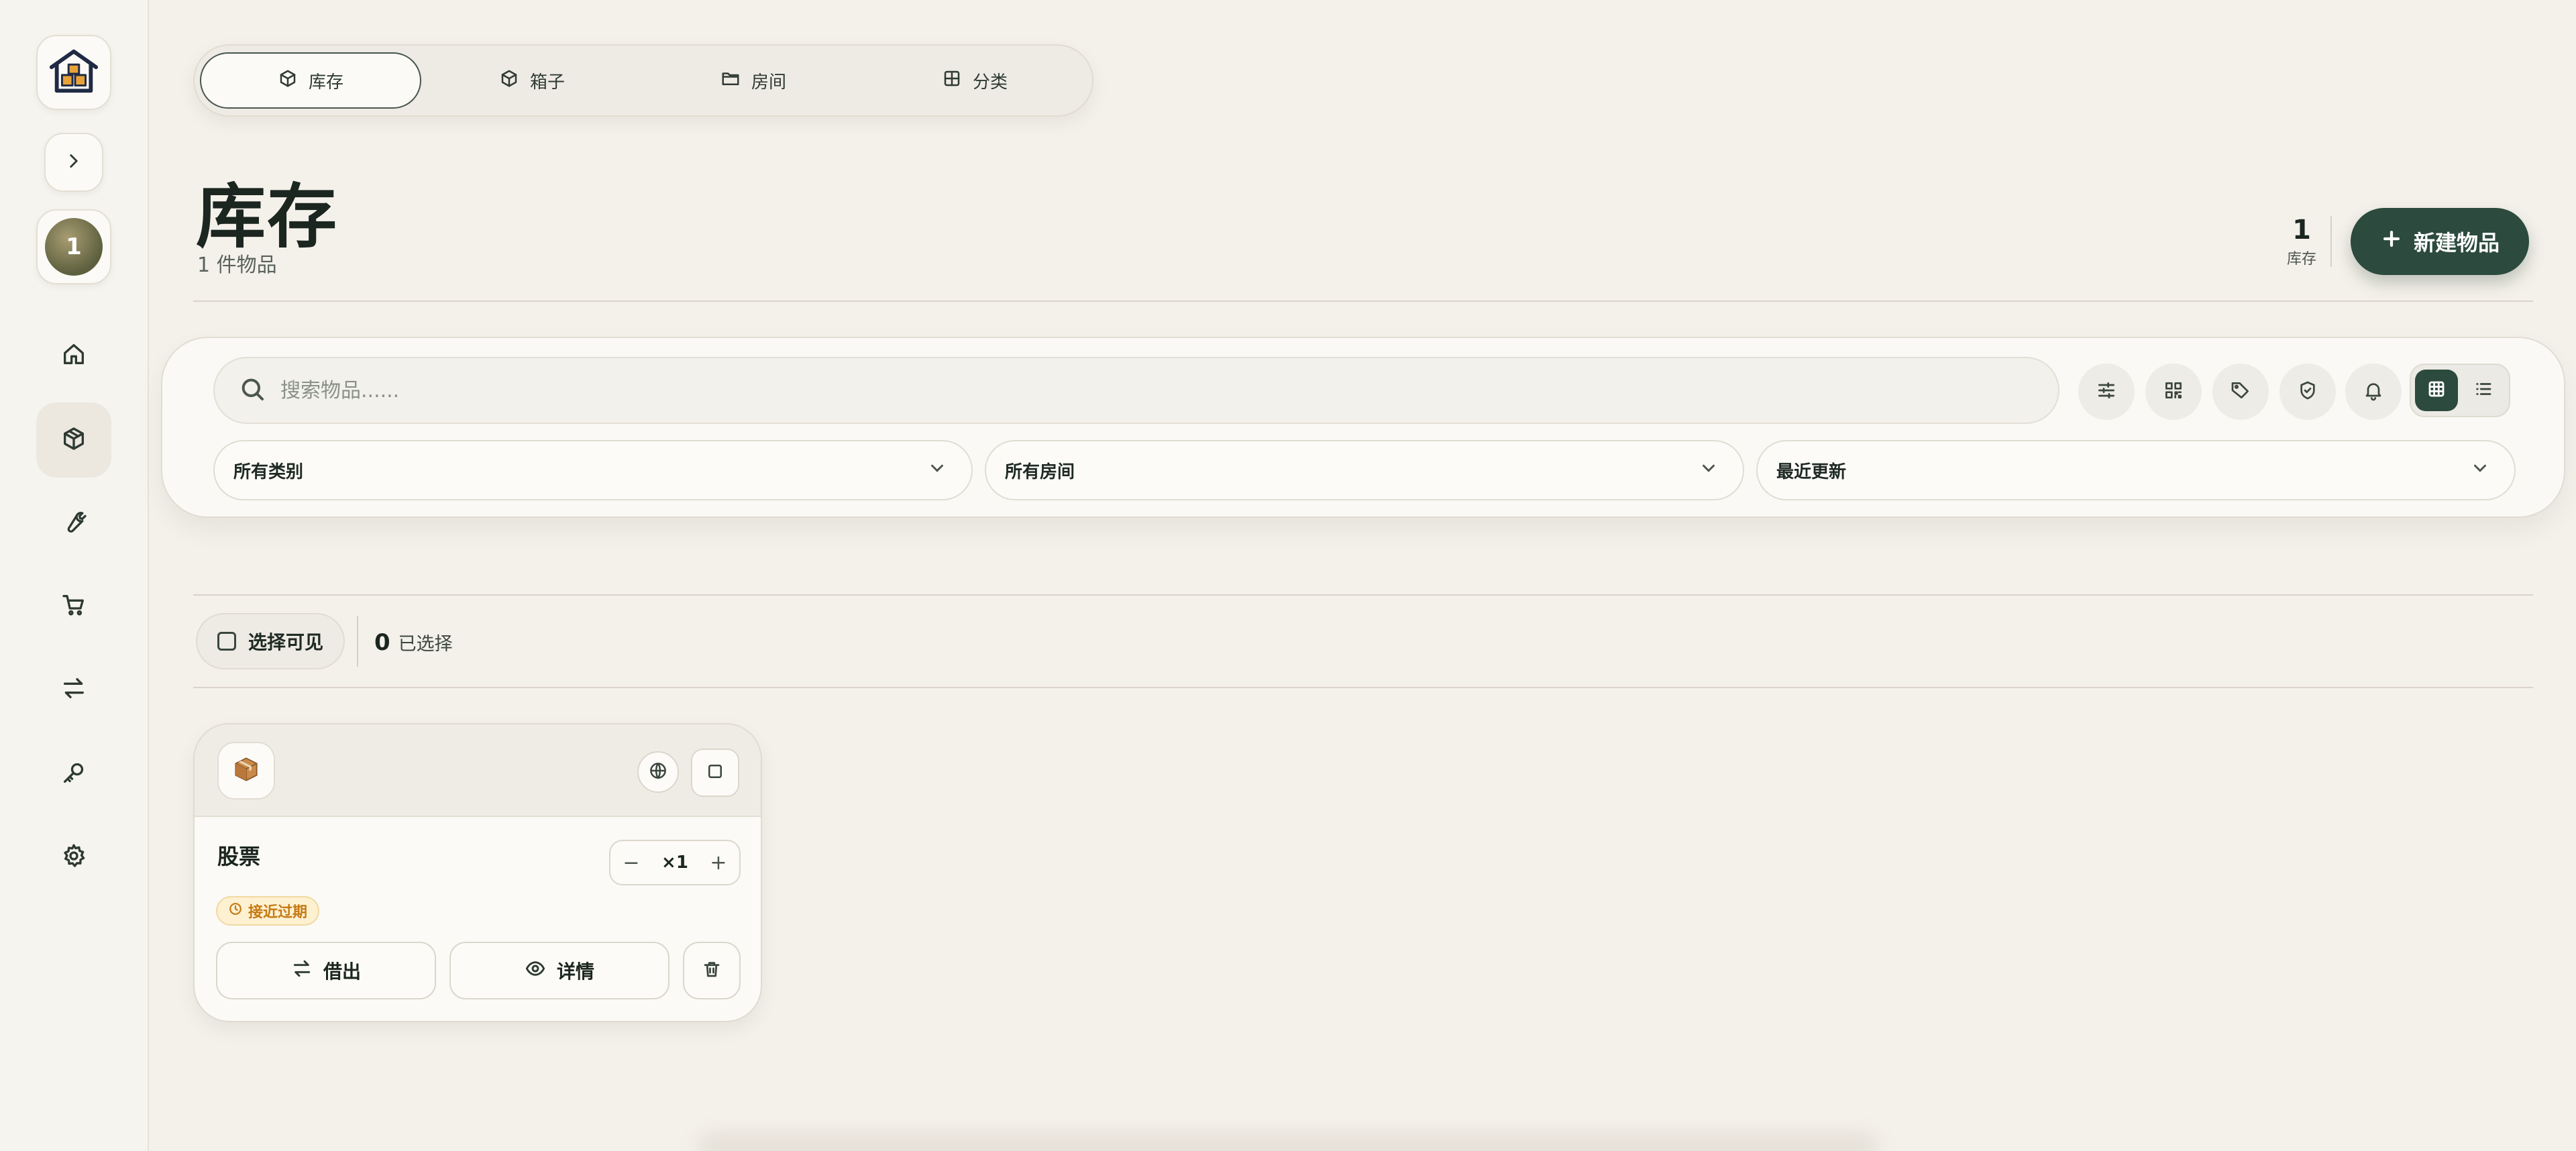  I want to click on header-divider, so click(1363, 301).